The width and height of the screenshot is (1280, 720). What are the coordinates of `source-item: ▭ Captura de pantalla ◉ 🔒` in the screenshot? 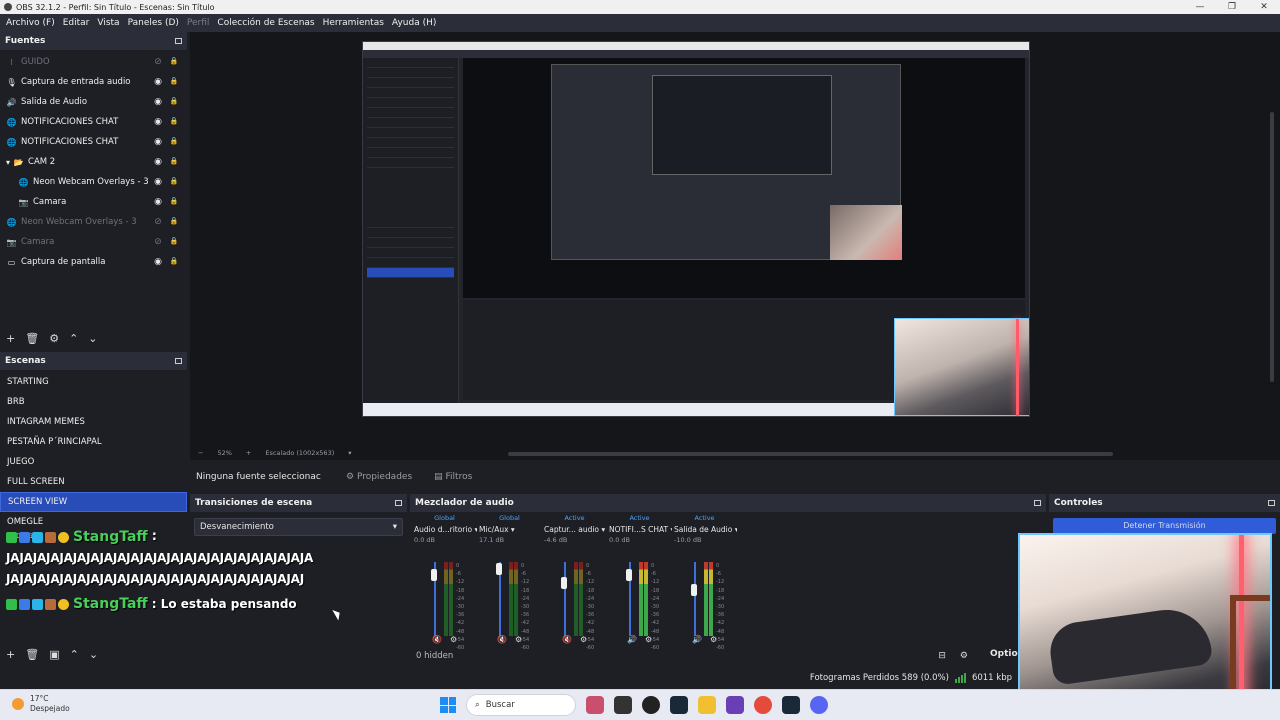 It's located at (93, 262).